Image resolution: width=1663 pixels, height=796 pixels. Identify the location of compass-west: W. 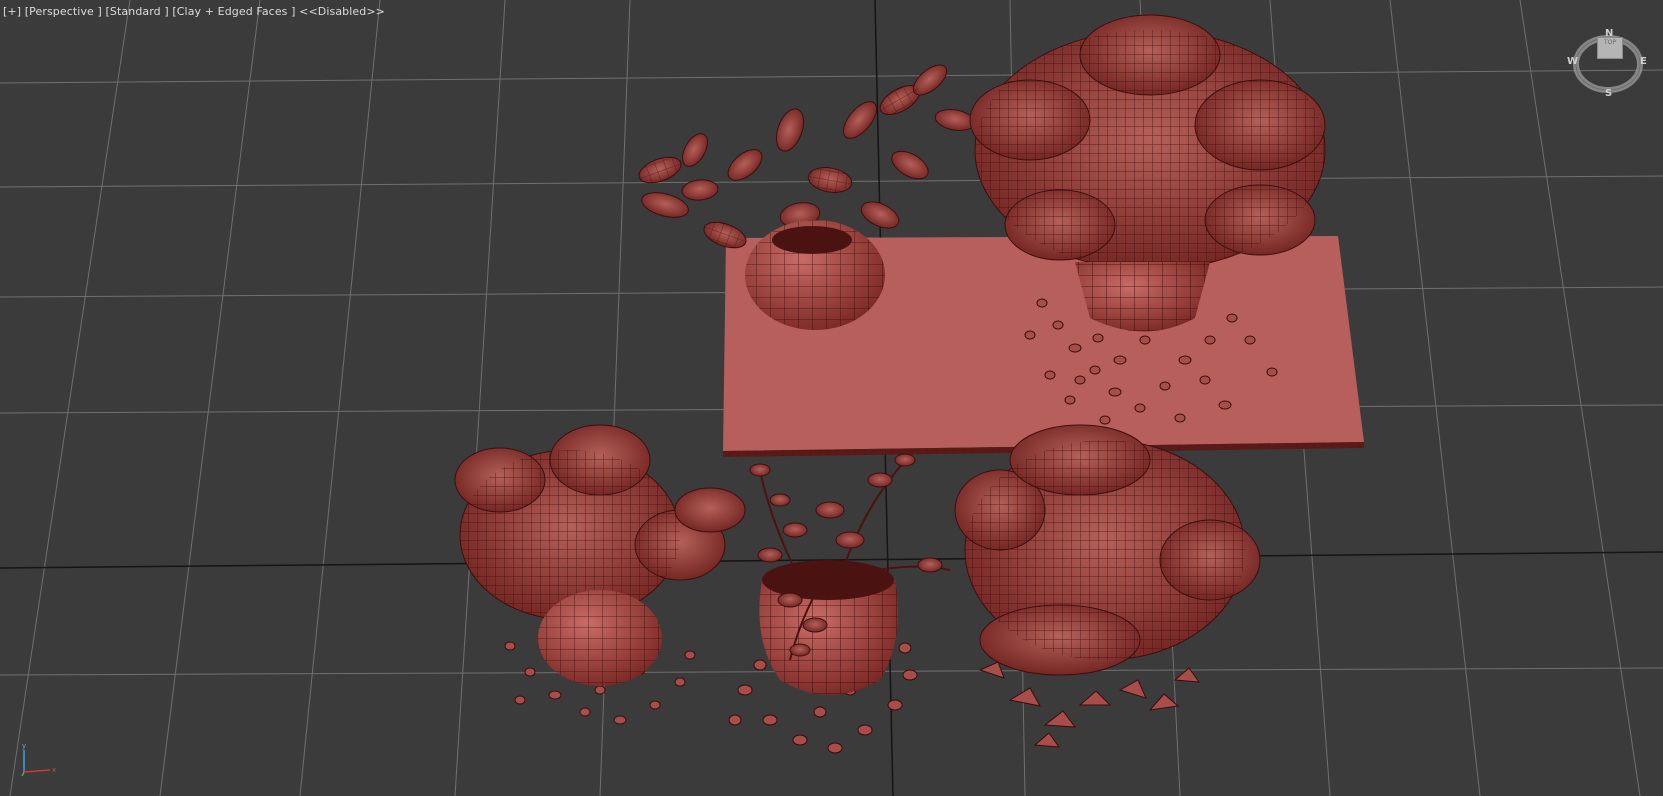
(1572, 61).